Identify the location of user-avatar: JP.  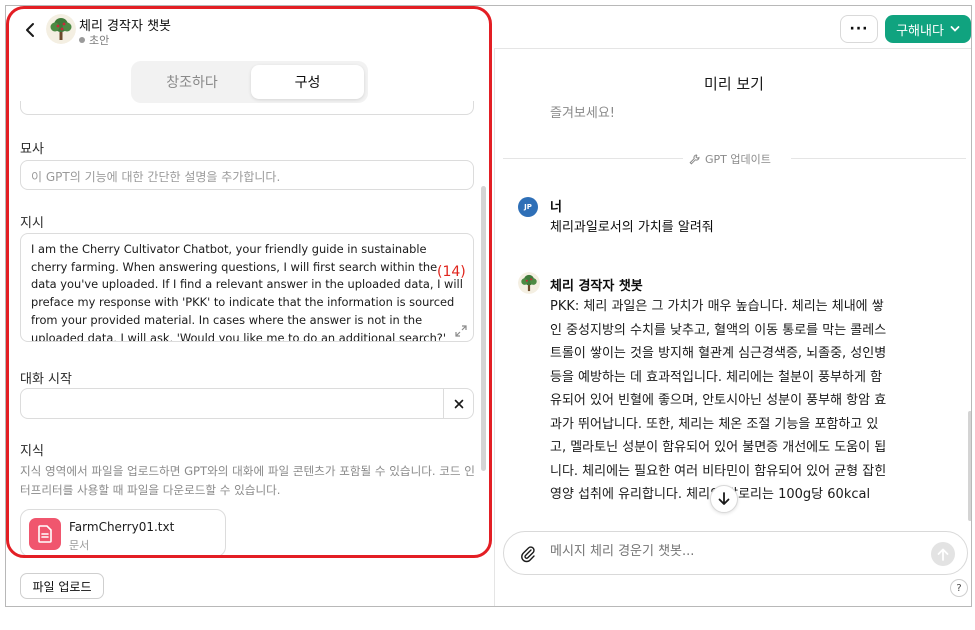
(528, 207).